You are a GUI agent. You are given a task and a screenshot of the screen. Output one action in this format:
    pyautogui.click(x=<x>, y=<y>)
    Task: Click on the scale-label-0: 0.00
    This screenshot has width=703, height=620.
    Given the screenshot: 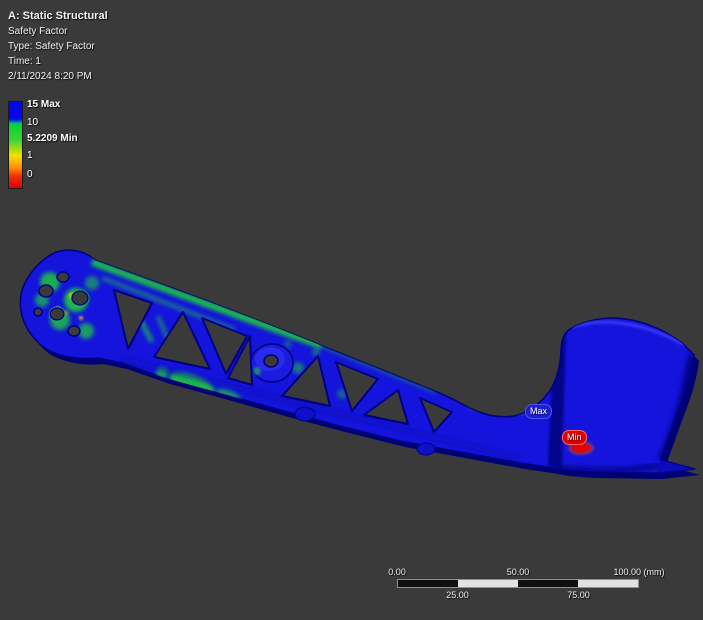 What is the action you would take?
    pyautogui.click(x=397, y=572)
    